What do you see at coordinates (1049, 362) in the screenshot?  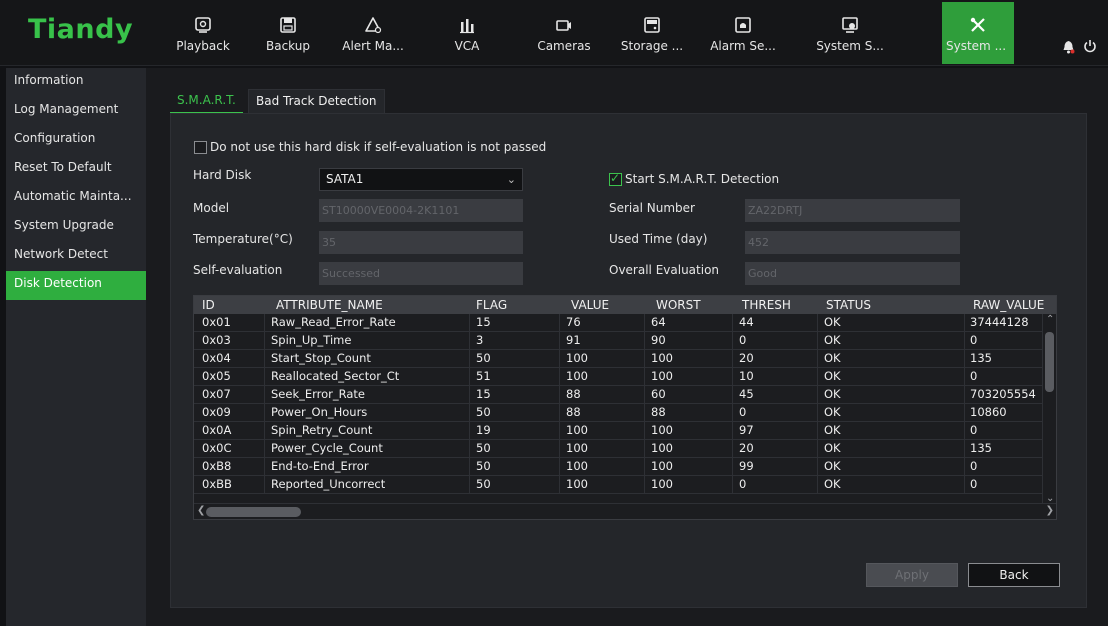 I see `vertical-scroll-thumb` at bounding box center [1049, 362].